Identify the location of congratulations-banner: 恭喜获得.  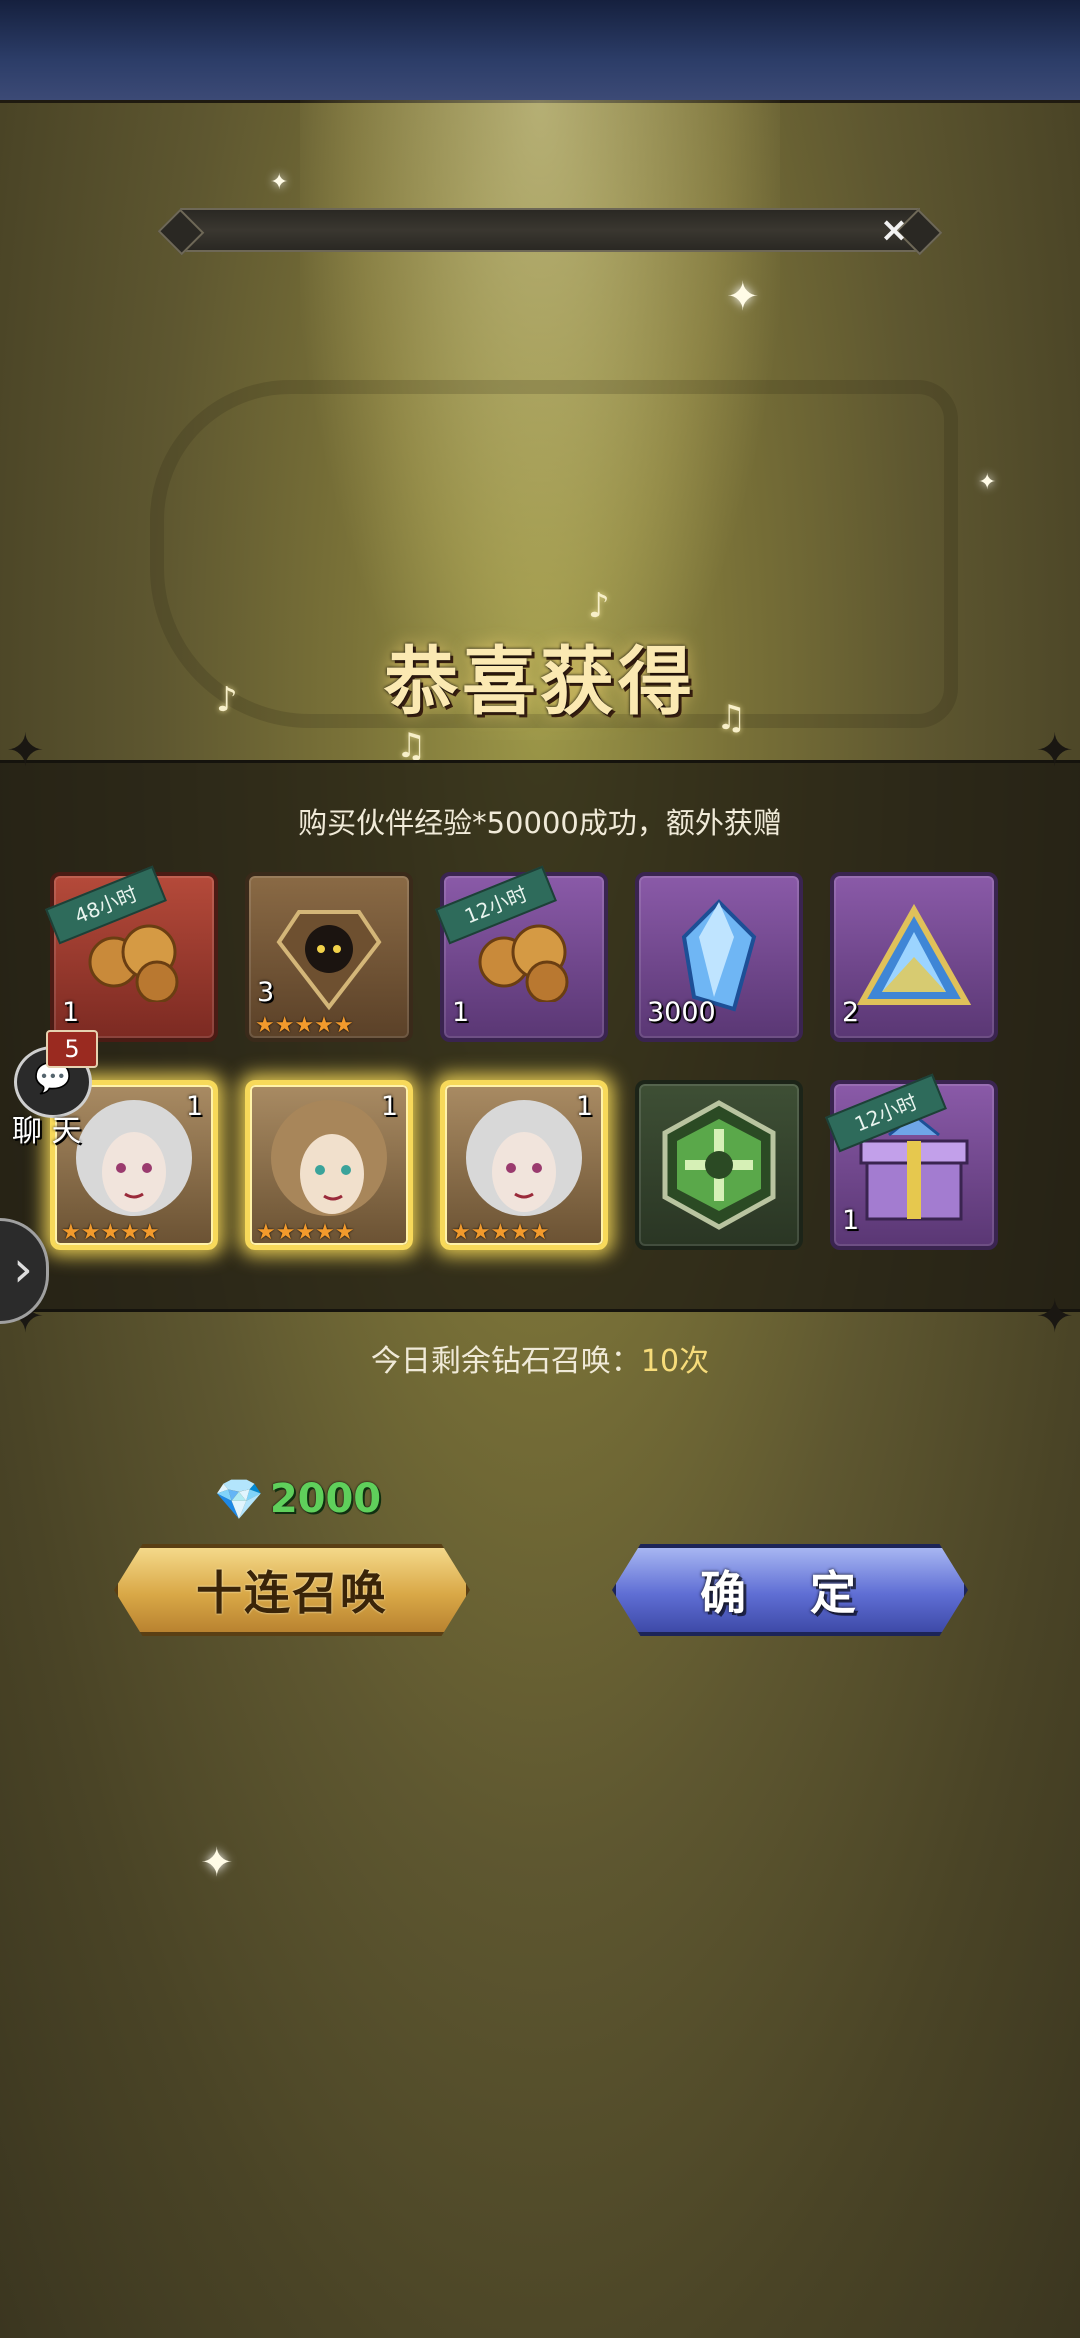
(540, 682).